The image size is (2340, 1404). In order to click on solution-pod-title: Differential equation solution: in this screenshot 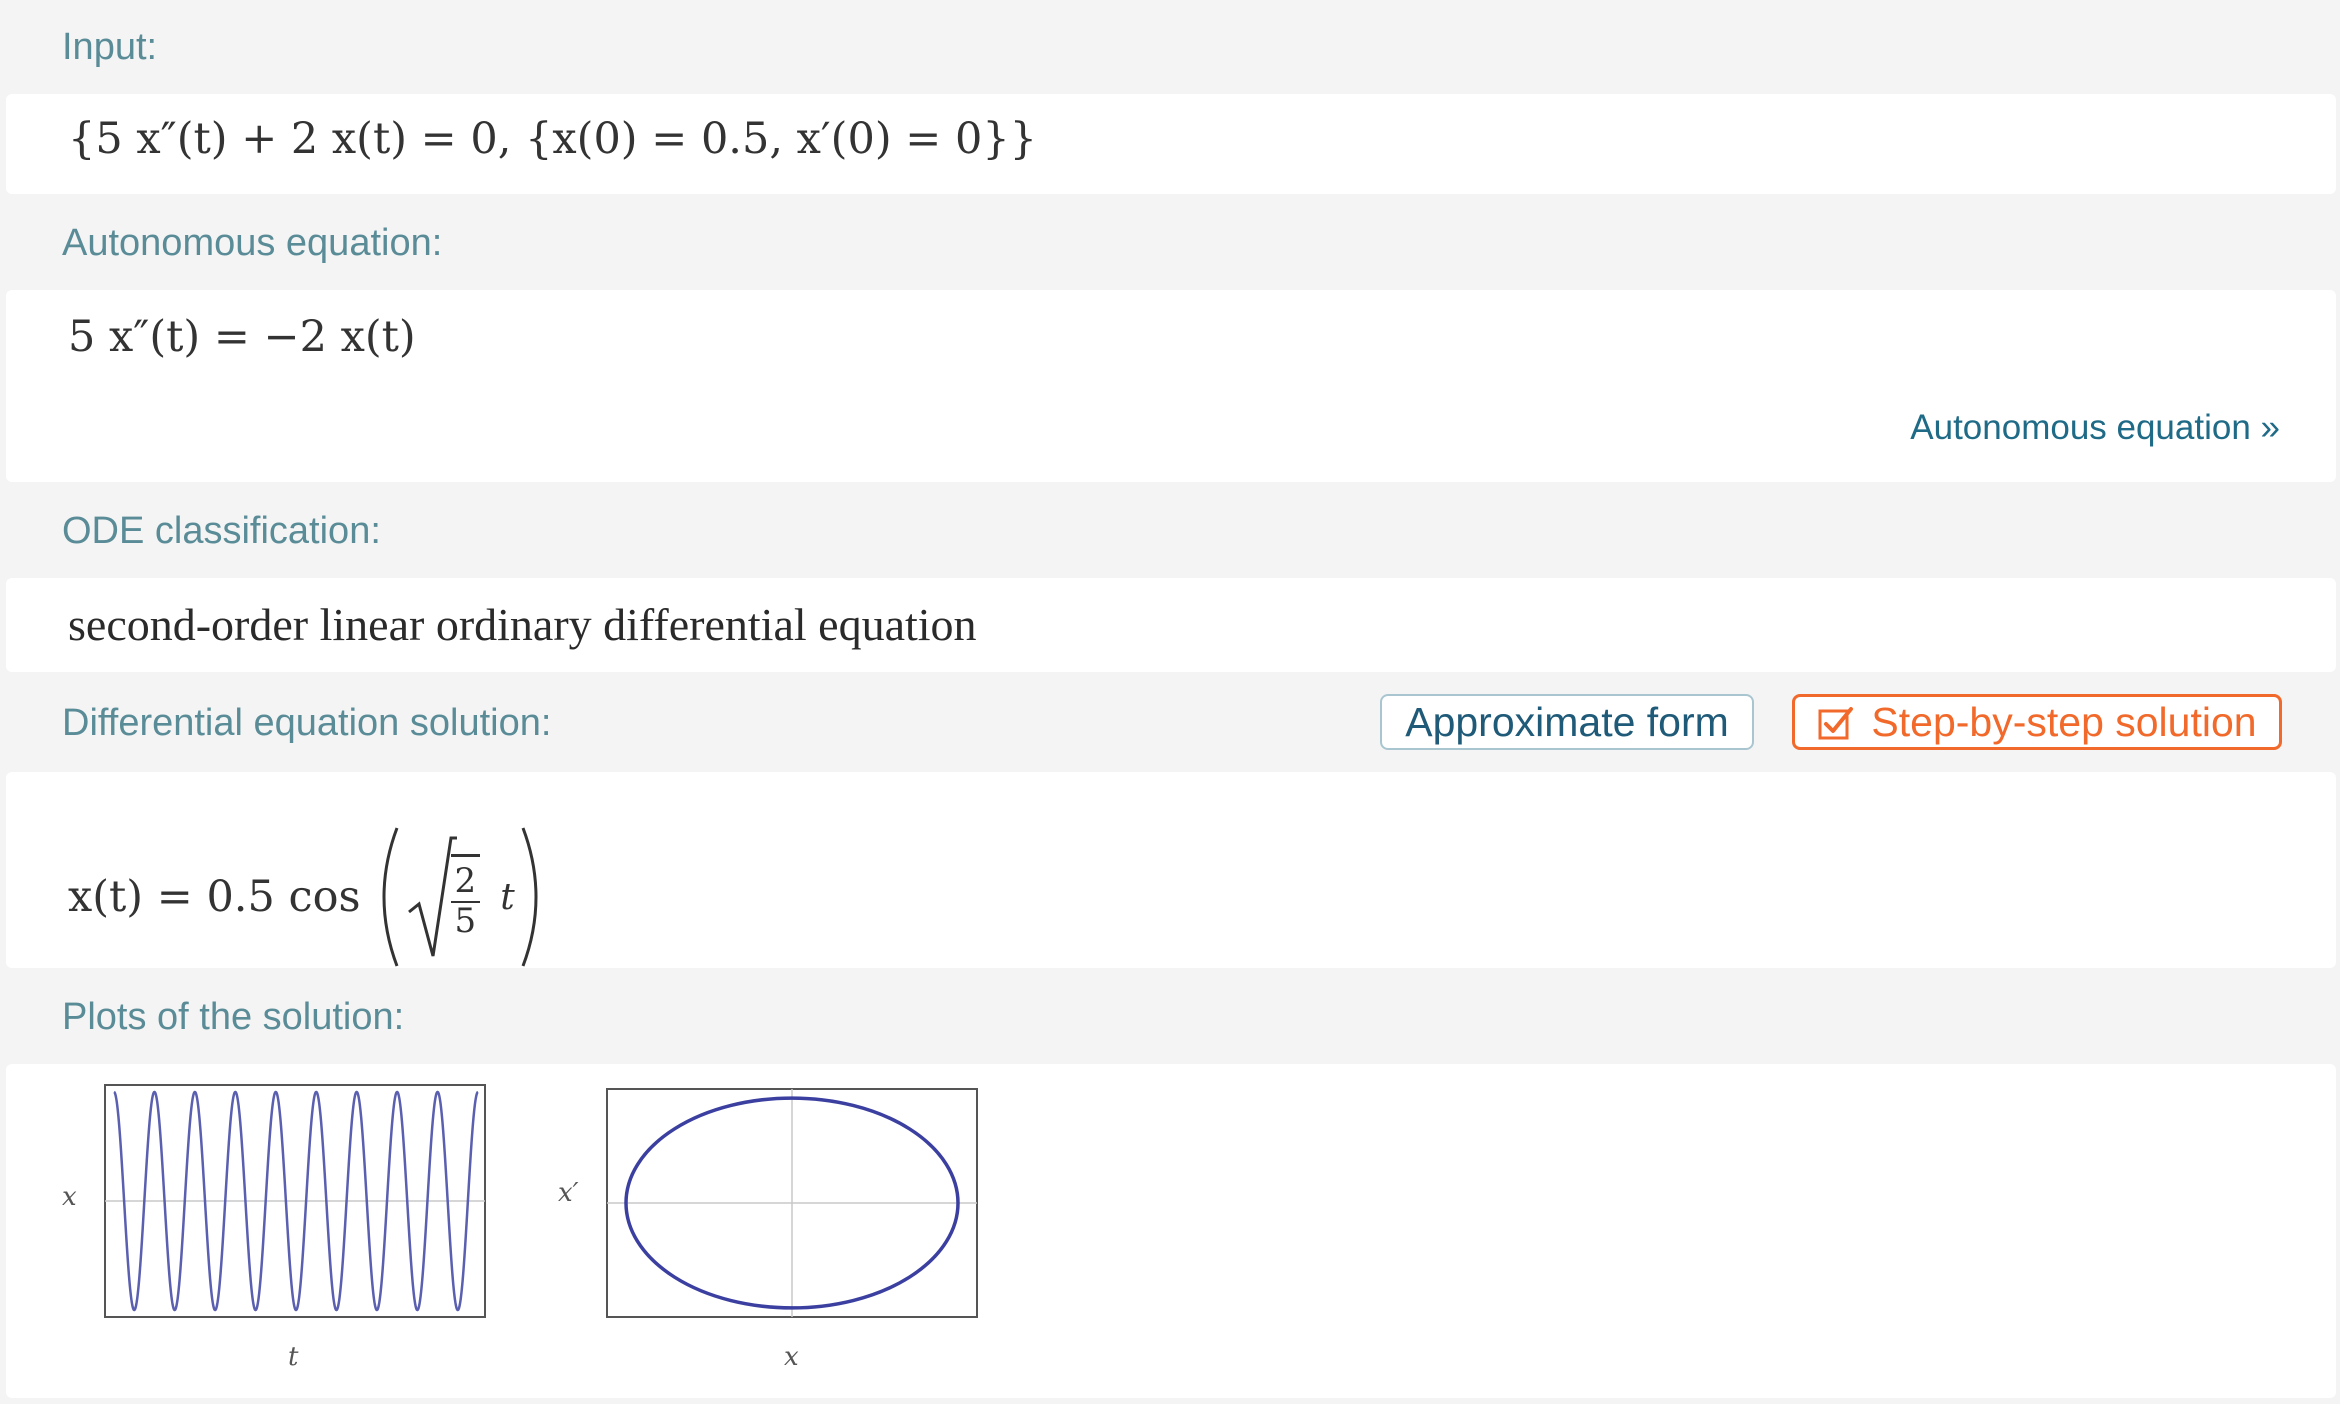, I will do `click(307, 723)`.